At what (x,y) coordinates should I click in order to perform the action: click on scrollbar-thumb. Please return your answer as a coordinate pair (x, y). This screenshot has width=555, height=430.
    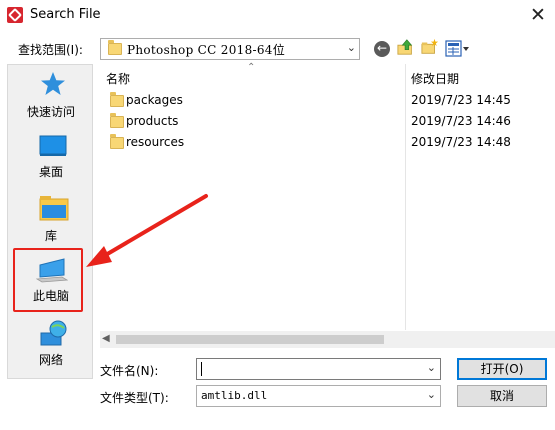
    Looking at the image, I should click on (250, 339).